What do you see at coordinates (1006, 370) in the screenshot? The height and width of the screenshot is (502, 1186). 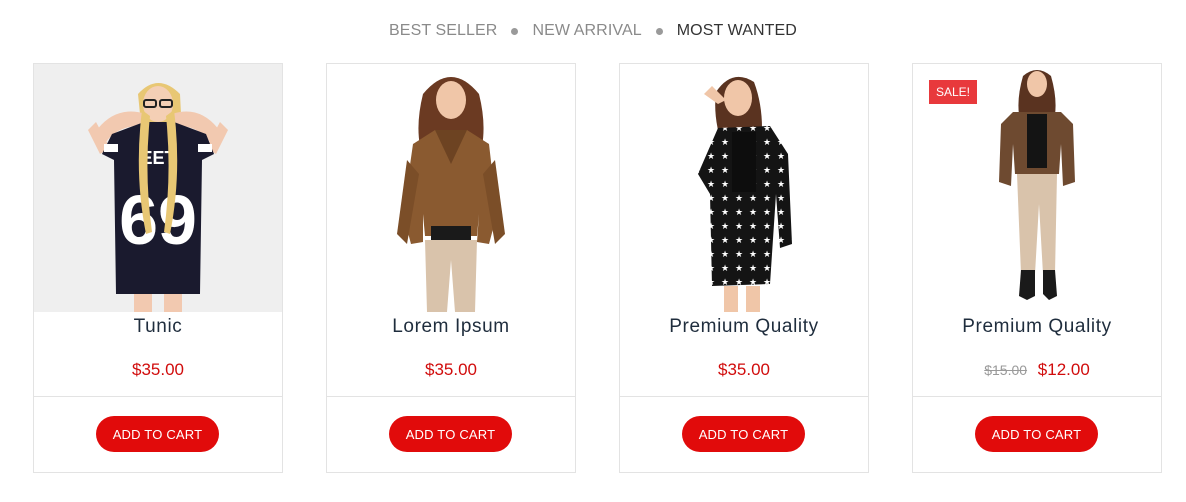 I see `product-old-price: $15.00` at bounding box center [1006, 370].